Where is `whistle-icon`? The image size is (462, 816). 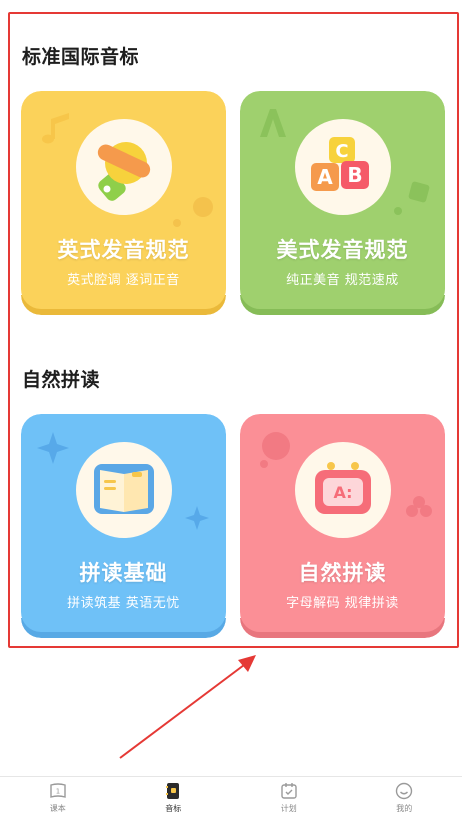
whistle-icon is located at coordinates (124, 171).